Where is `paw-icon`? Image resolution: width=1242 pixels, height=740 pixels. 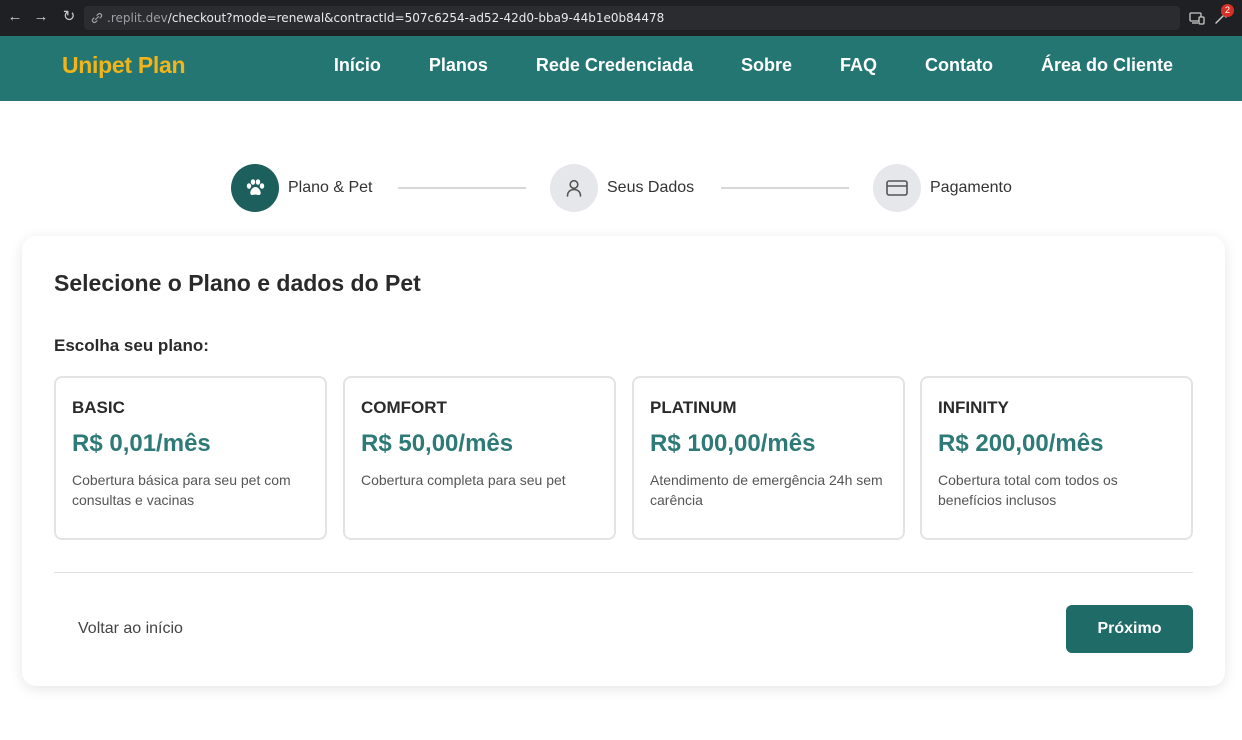
paw-icon is located at coordinates (255, 187).